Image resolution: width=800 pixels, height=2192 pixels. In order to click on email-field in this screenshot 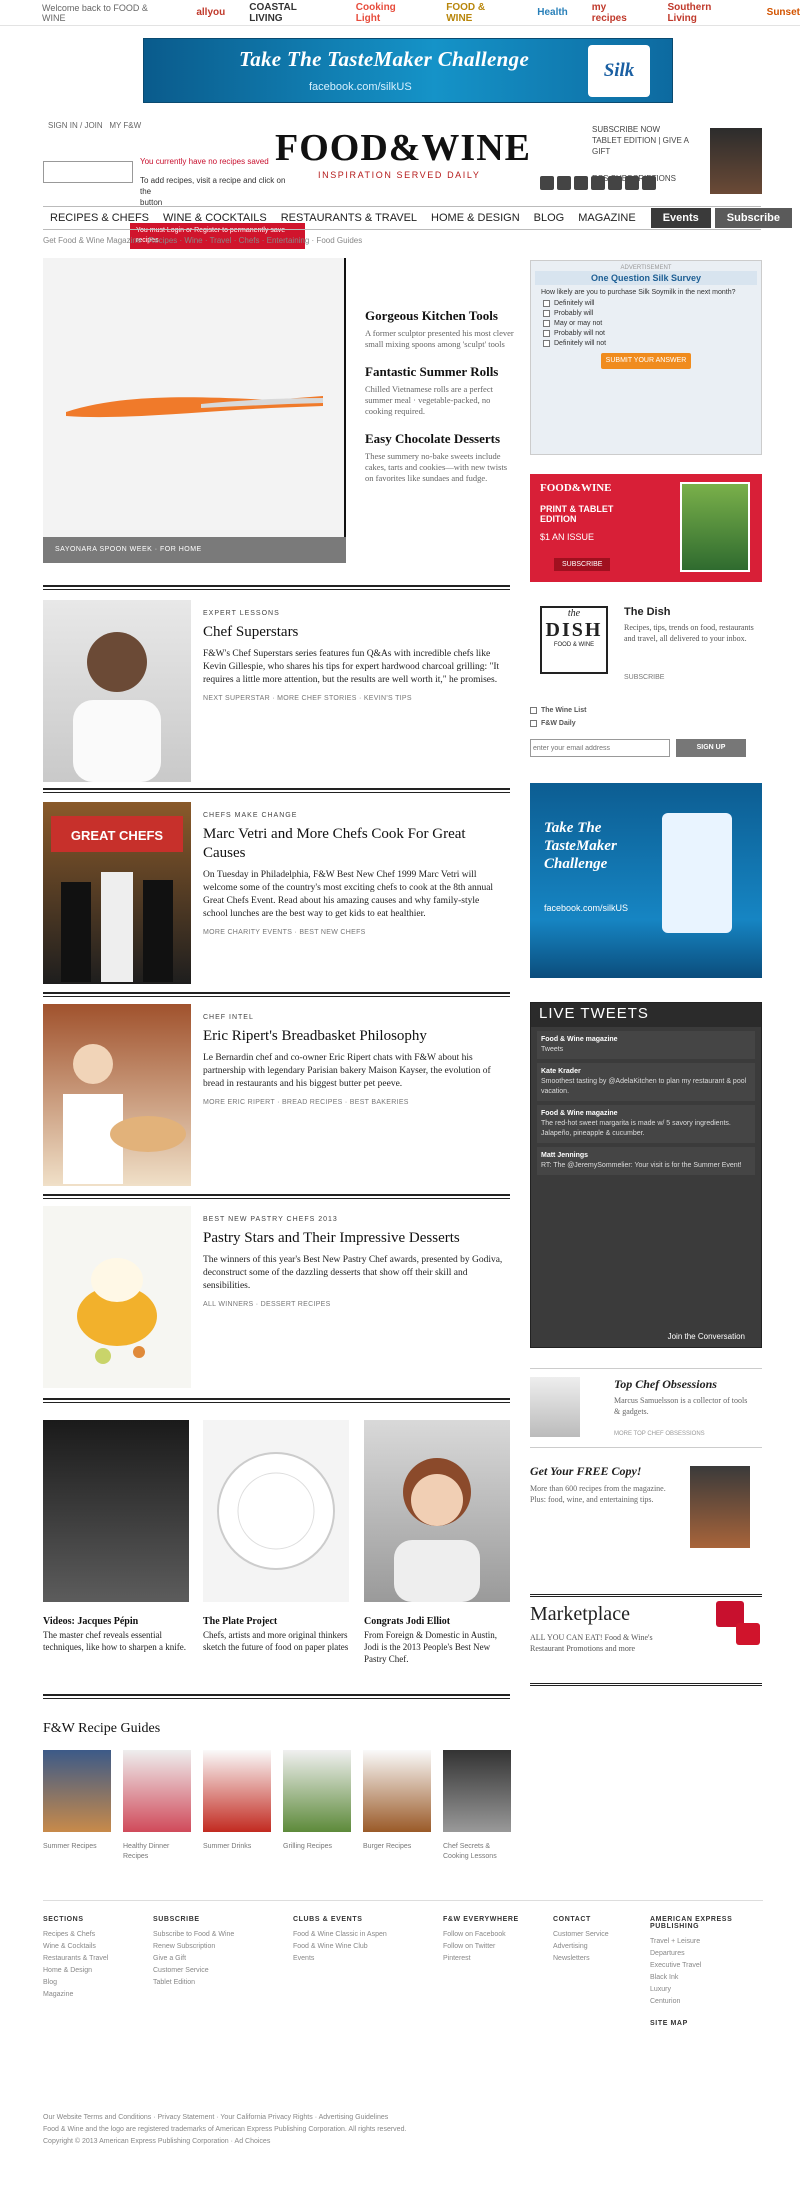, I will do `click(600, 748)`.